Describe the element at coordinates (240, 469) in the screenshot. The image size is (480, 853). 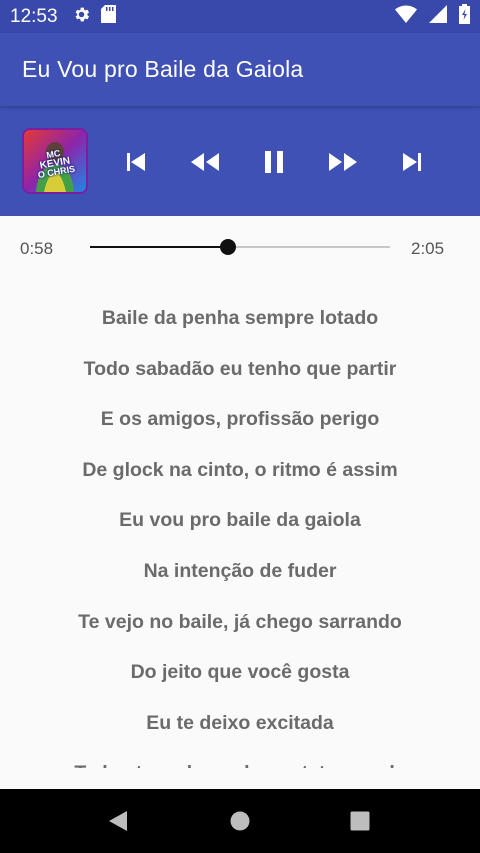
I see `lyric-line: De glock na cinto, o ritmo é assim` at that location.